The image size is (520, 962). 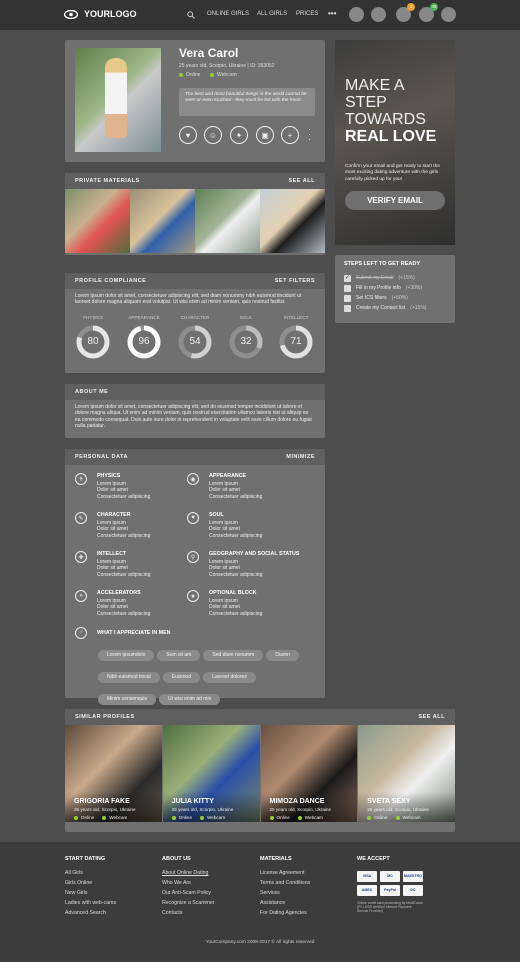 I want to click on set-filters-link: SET FILTERS, so click(x=295, y=281).